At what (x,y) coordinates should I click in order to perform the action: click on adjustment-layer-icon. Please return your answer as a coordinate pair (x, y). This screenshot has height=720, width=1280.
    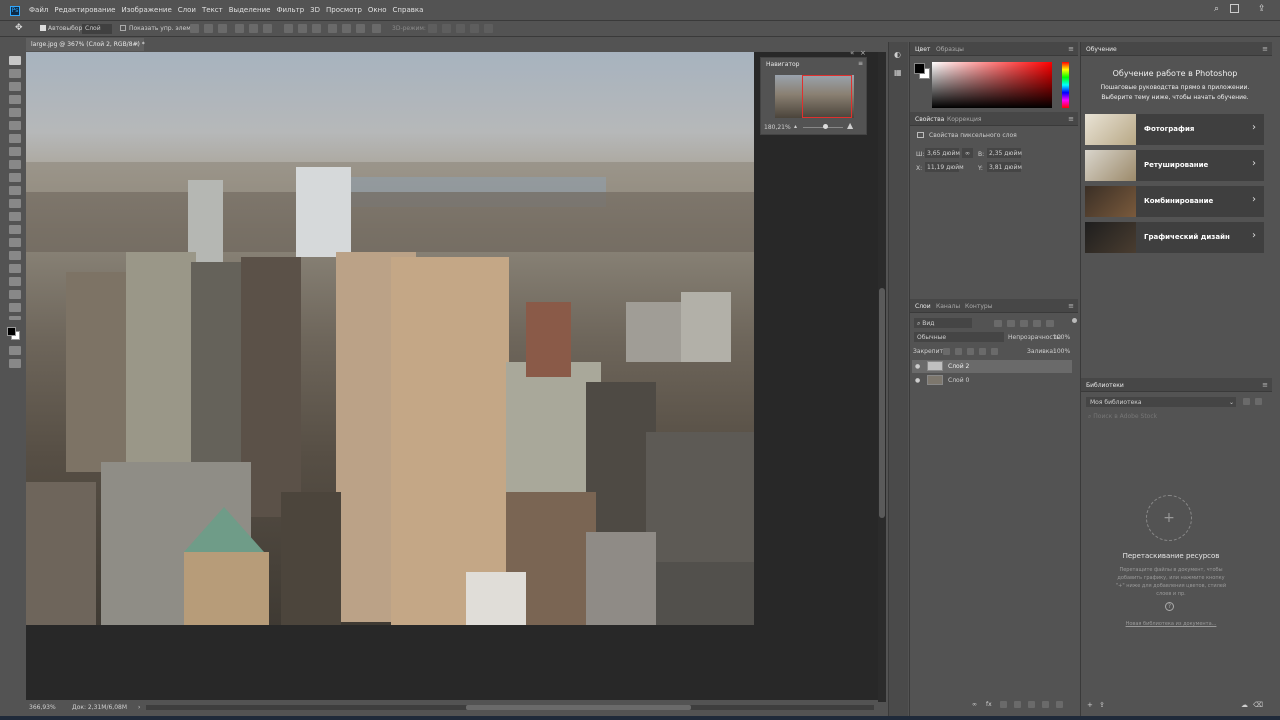
    Looking at the image, I should click on (1017, 704).